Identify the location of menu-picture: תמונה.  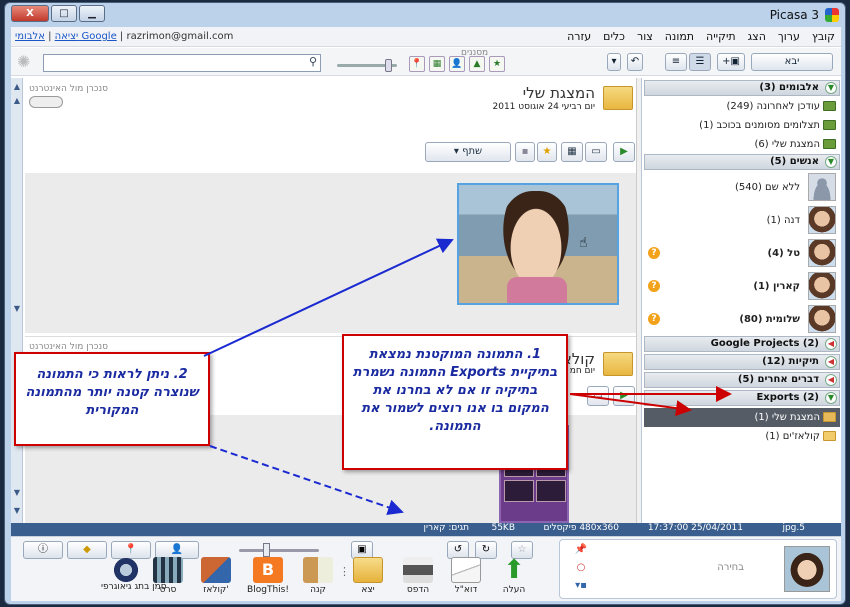
(679, 36).